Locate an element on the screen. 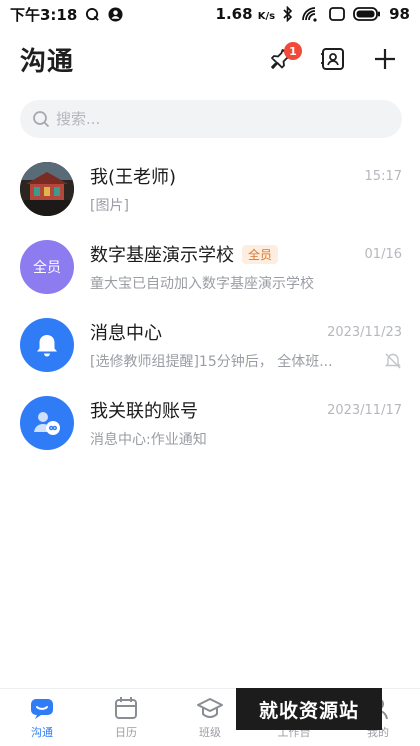  header: 沟通 1 is located at coordinates (210, 59).